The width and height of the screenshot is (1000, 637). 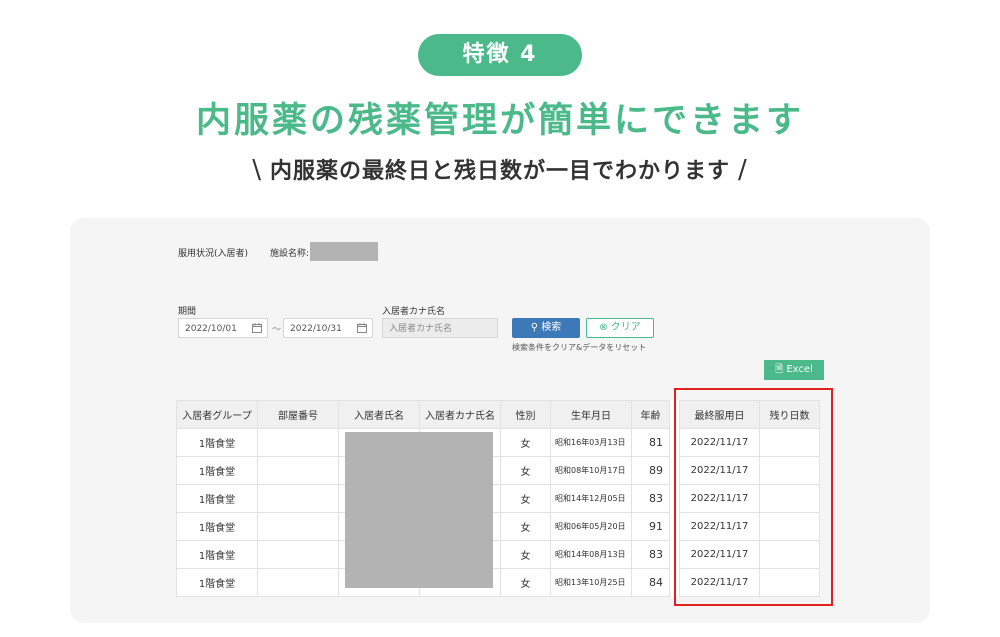 What do you see at coordinates (534, 327) in the screenshot?
I see `search-icon: ⚲` at bounding box center [534, 327].